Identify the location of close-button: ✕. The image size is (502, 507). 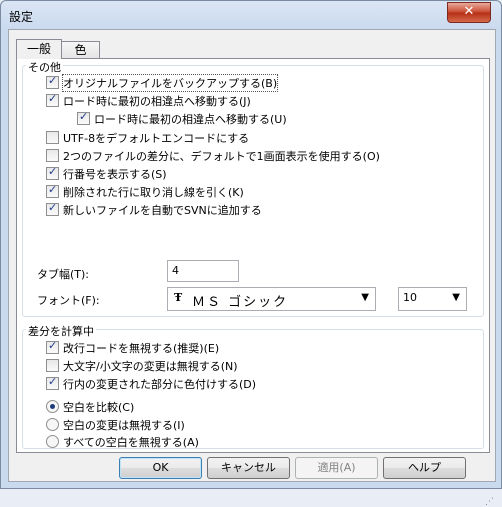
(469, 12).